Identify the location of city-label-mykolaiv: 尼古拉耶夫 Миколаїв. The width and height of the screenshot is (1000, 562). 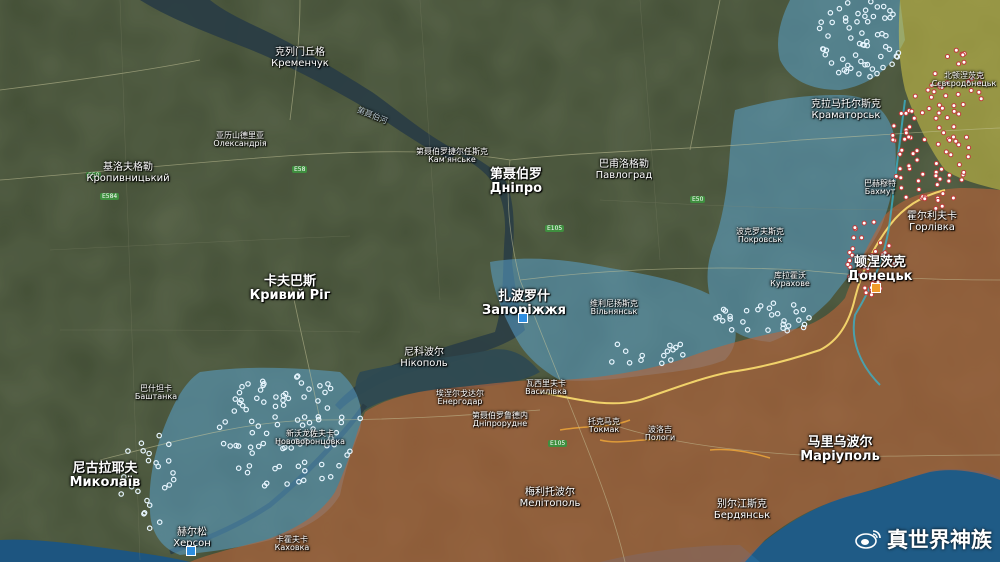
(105, 475).